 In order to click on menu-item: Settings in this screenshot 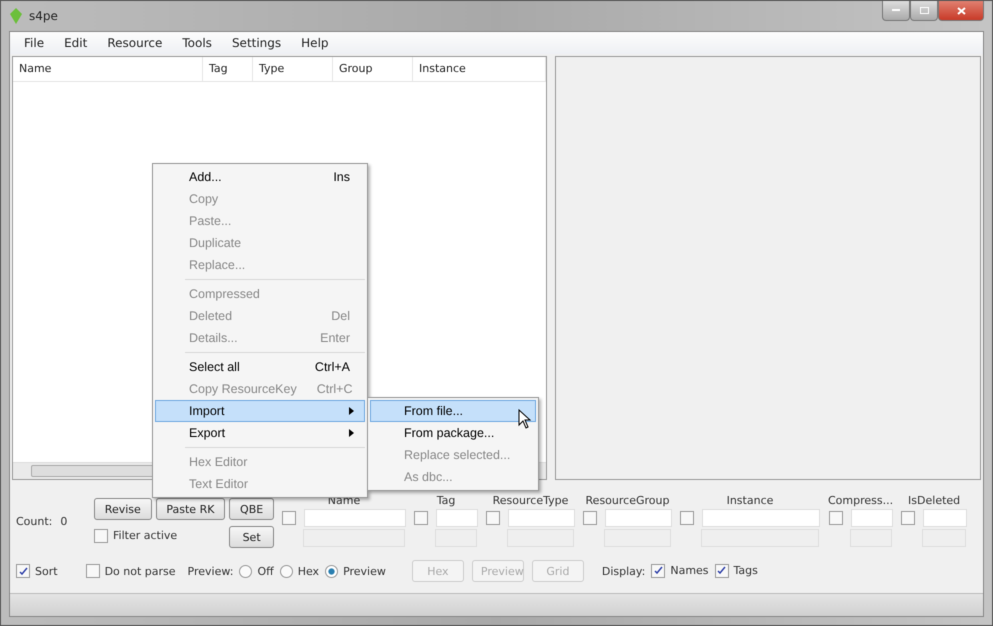, I will do `click(257, 43)`.